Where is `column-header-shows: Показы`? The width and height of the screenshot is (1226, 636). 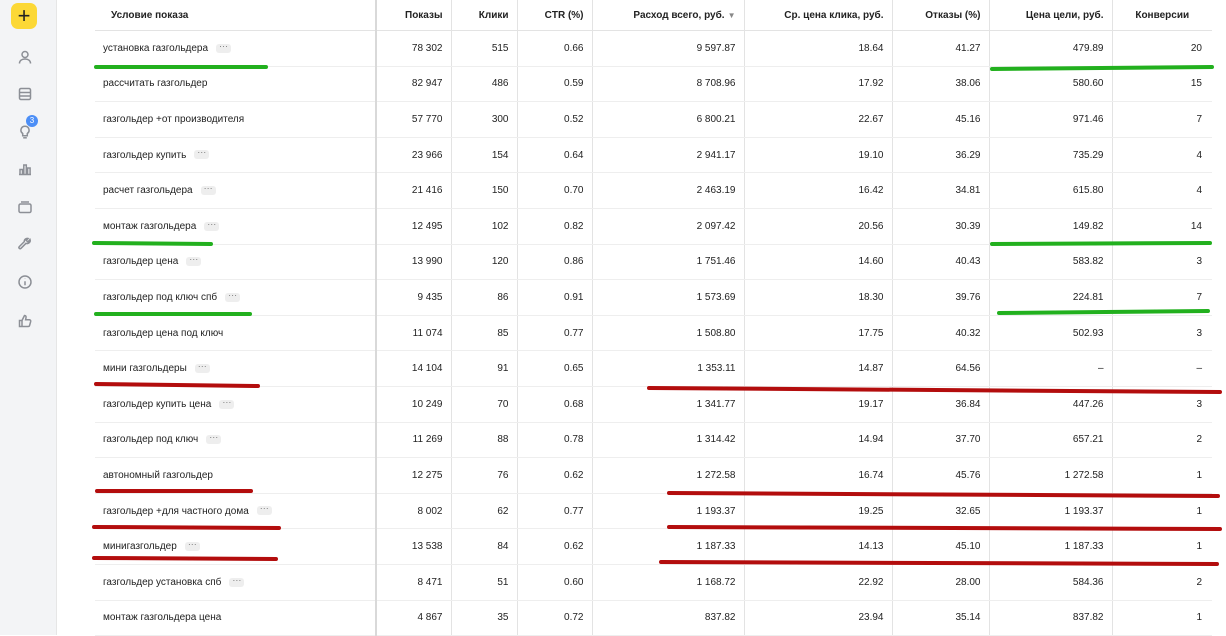
column-header-shows: Показы is located at coordinates (414, 15).